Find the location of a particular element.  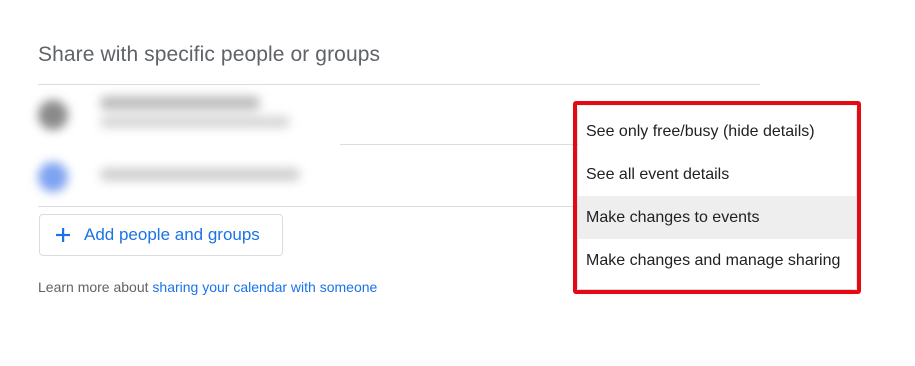

list-bottom-divider is located at coordinates (308, 206).